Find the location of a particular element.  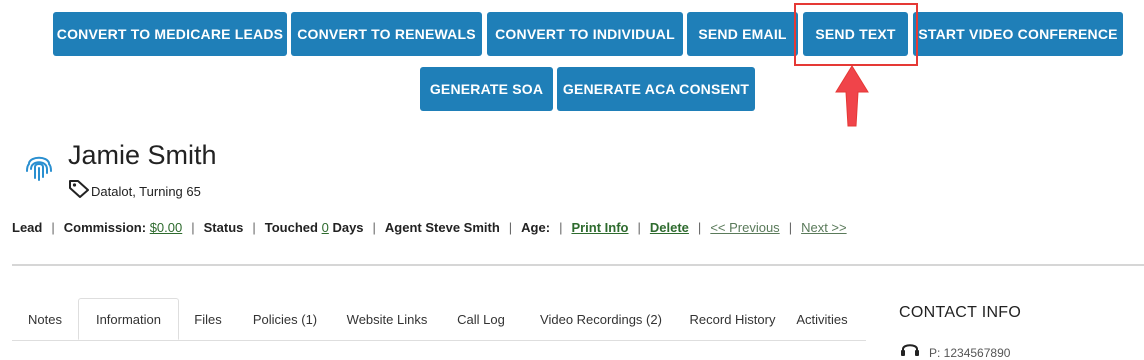

tab-activities: Activities is located at coordinates (822, 319).